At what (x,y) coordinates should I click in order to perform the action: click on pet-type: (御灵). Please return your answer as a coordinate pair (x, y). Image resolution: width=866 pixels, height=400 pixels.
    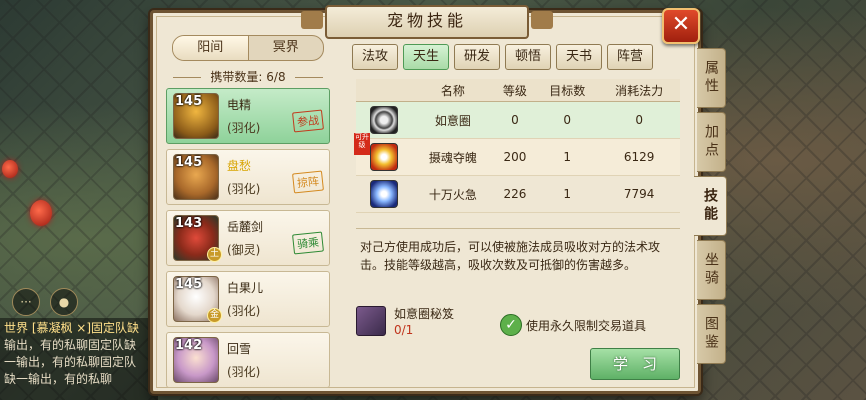
    Looking at the image, I should click on (244, 250).